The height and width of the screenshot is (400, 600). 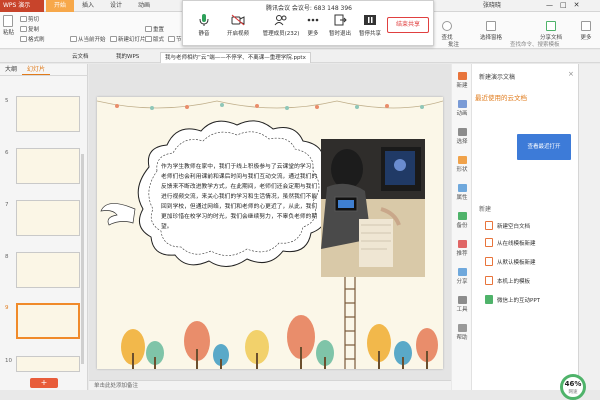 What do you see at coordinates (492, 6) in the screenshot?
I see `user-name: 张晓晓` at bounding box center [492, 6].